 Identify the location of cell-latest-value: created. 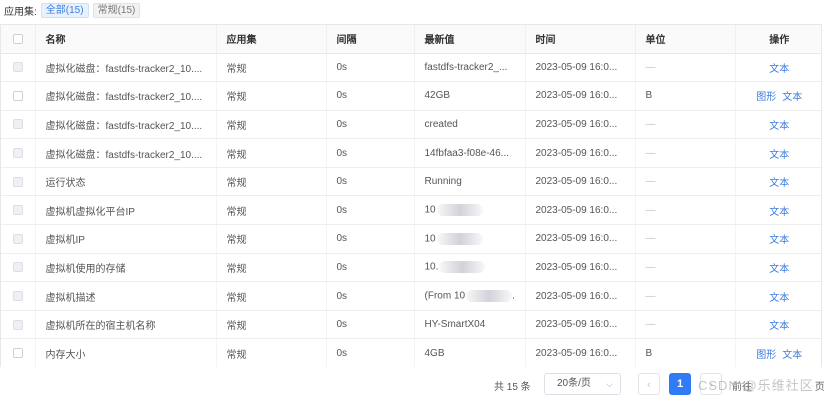
(470, 125).